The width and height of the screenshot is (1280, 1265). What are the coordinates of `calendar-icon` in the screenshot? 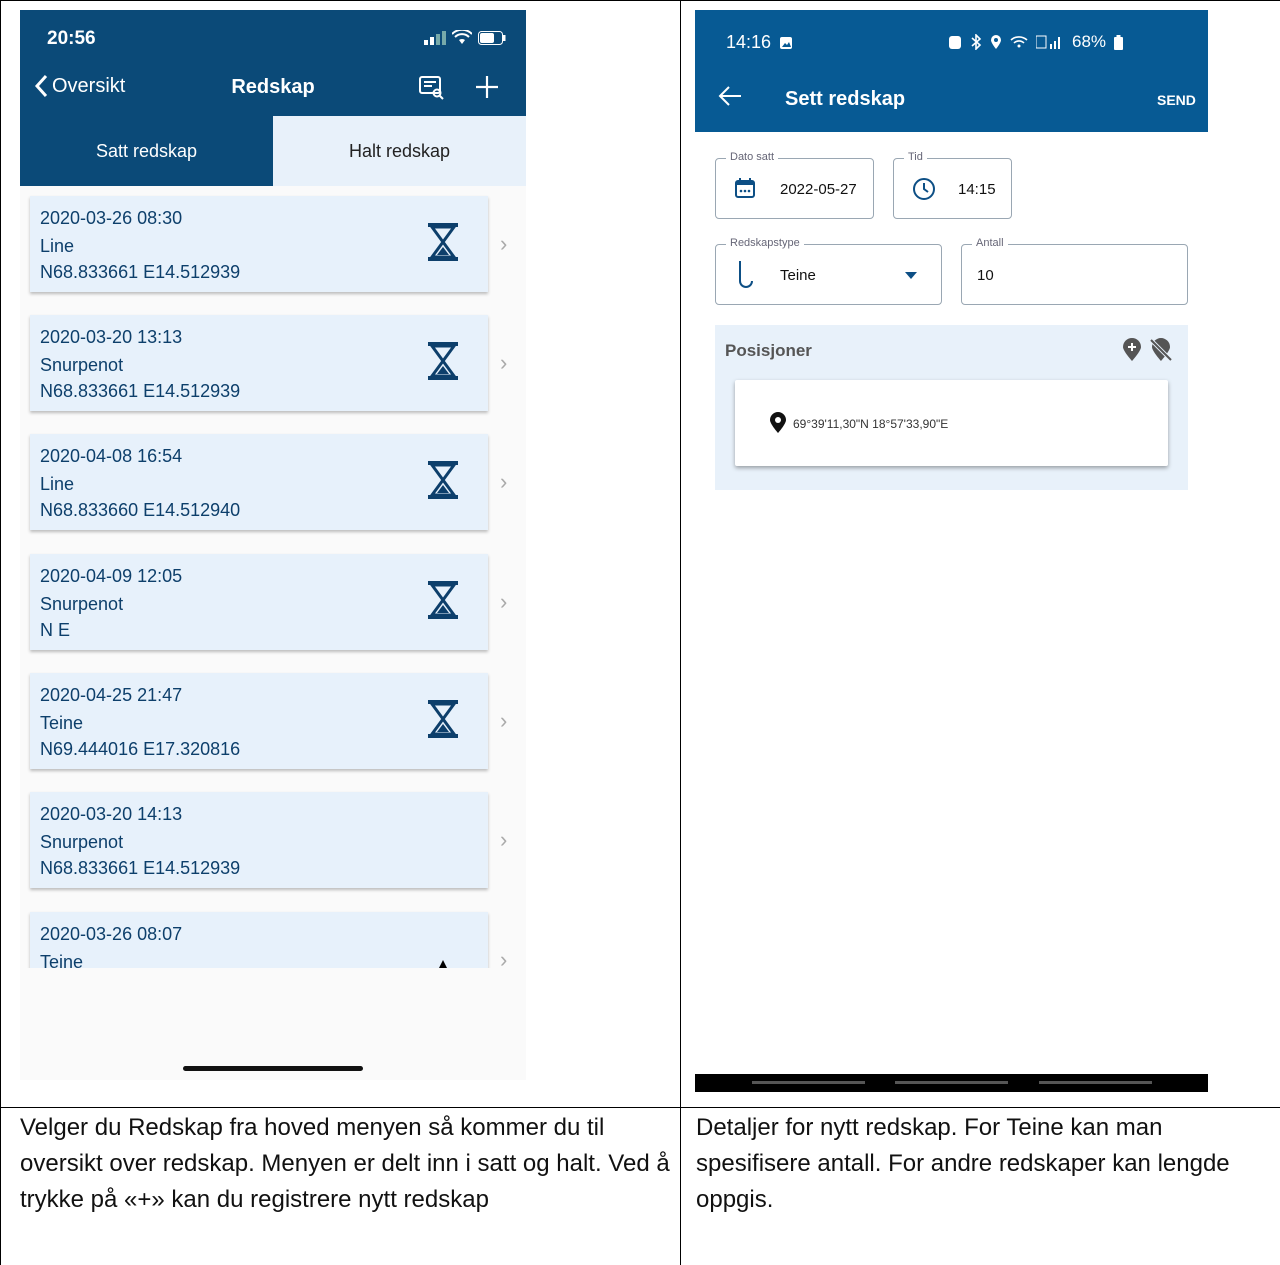 It's located at (745, 188).